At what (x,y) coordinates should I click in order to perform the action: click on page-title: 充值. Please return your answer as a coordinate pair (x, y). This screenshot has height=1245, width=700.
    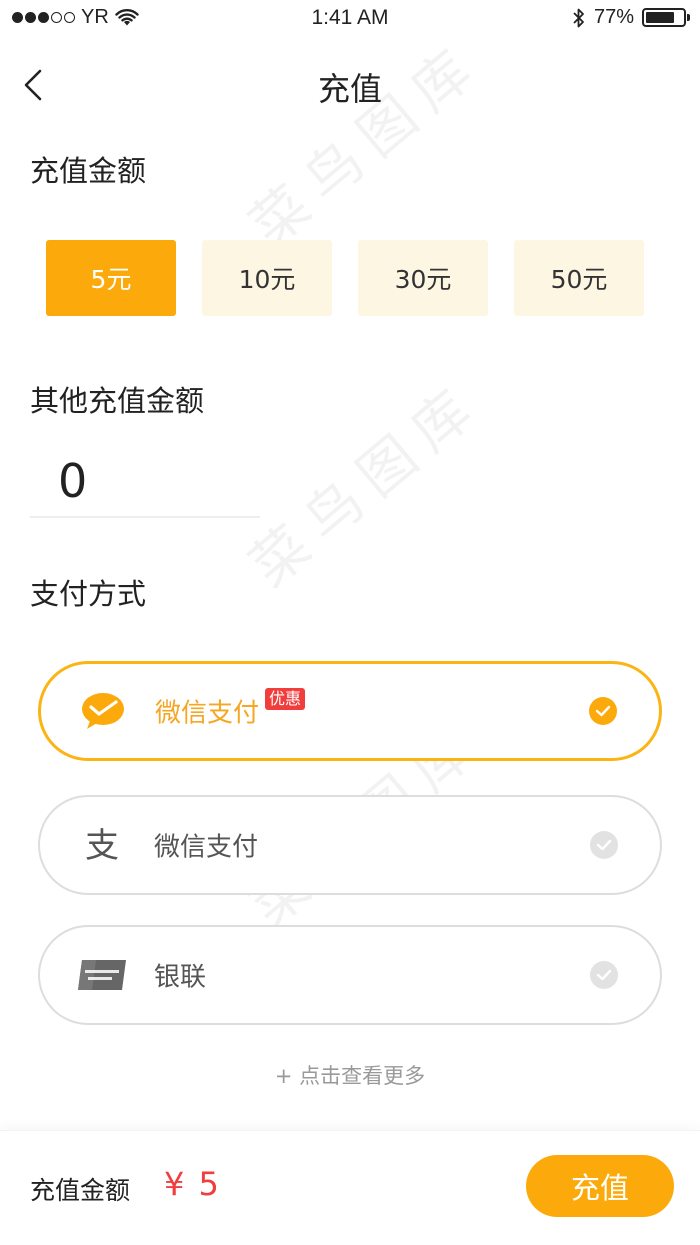
    Looking at the image, I should click on (349, 89).